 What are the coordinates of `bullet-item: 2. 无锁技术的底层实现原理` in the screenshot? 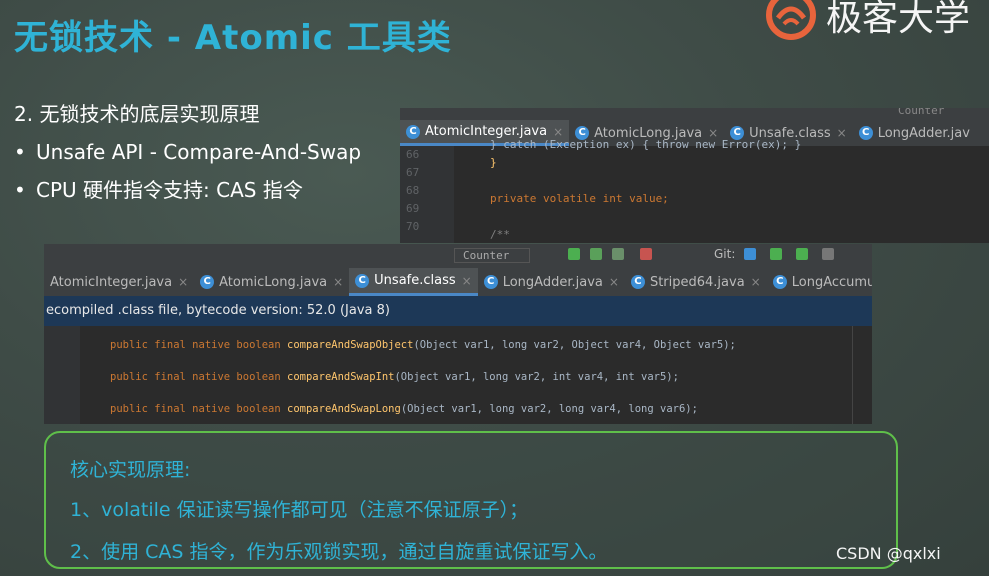 It's located at (187, 119).